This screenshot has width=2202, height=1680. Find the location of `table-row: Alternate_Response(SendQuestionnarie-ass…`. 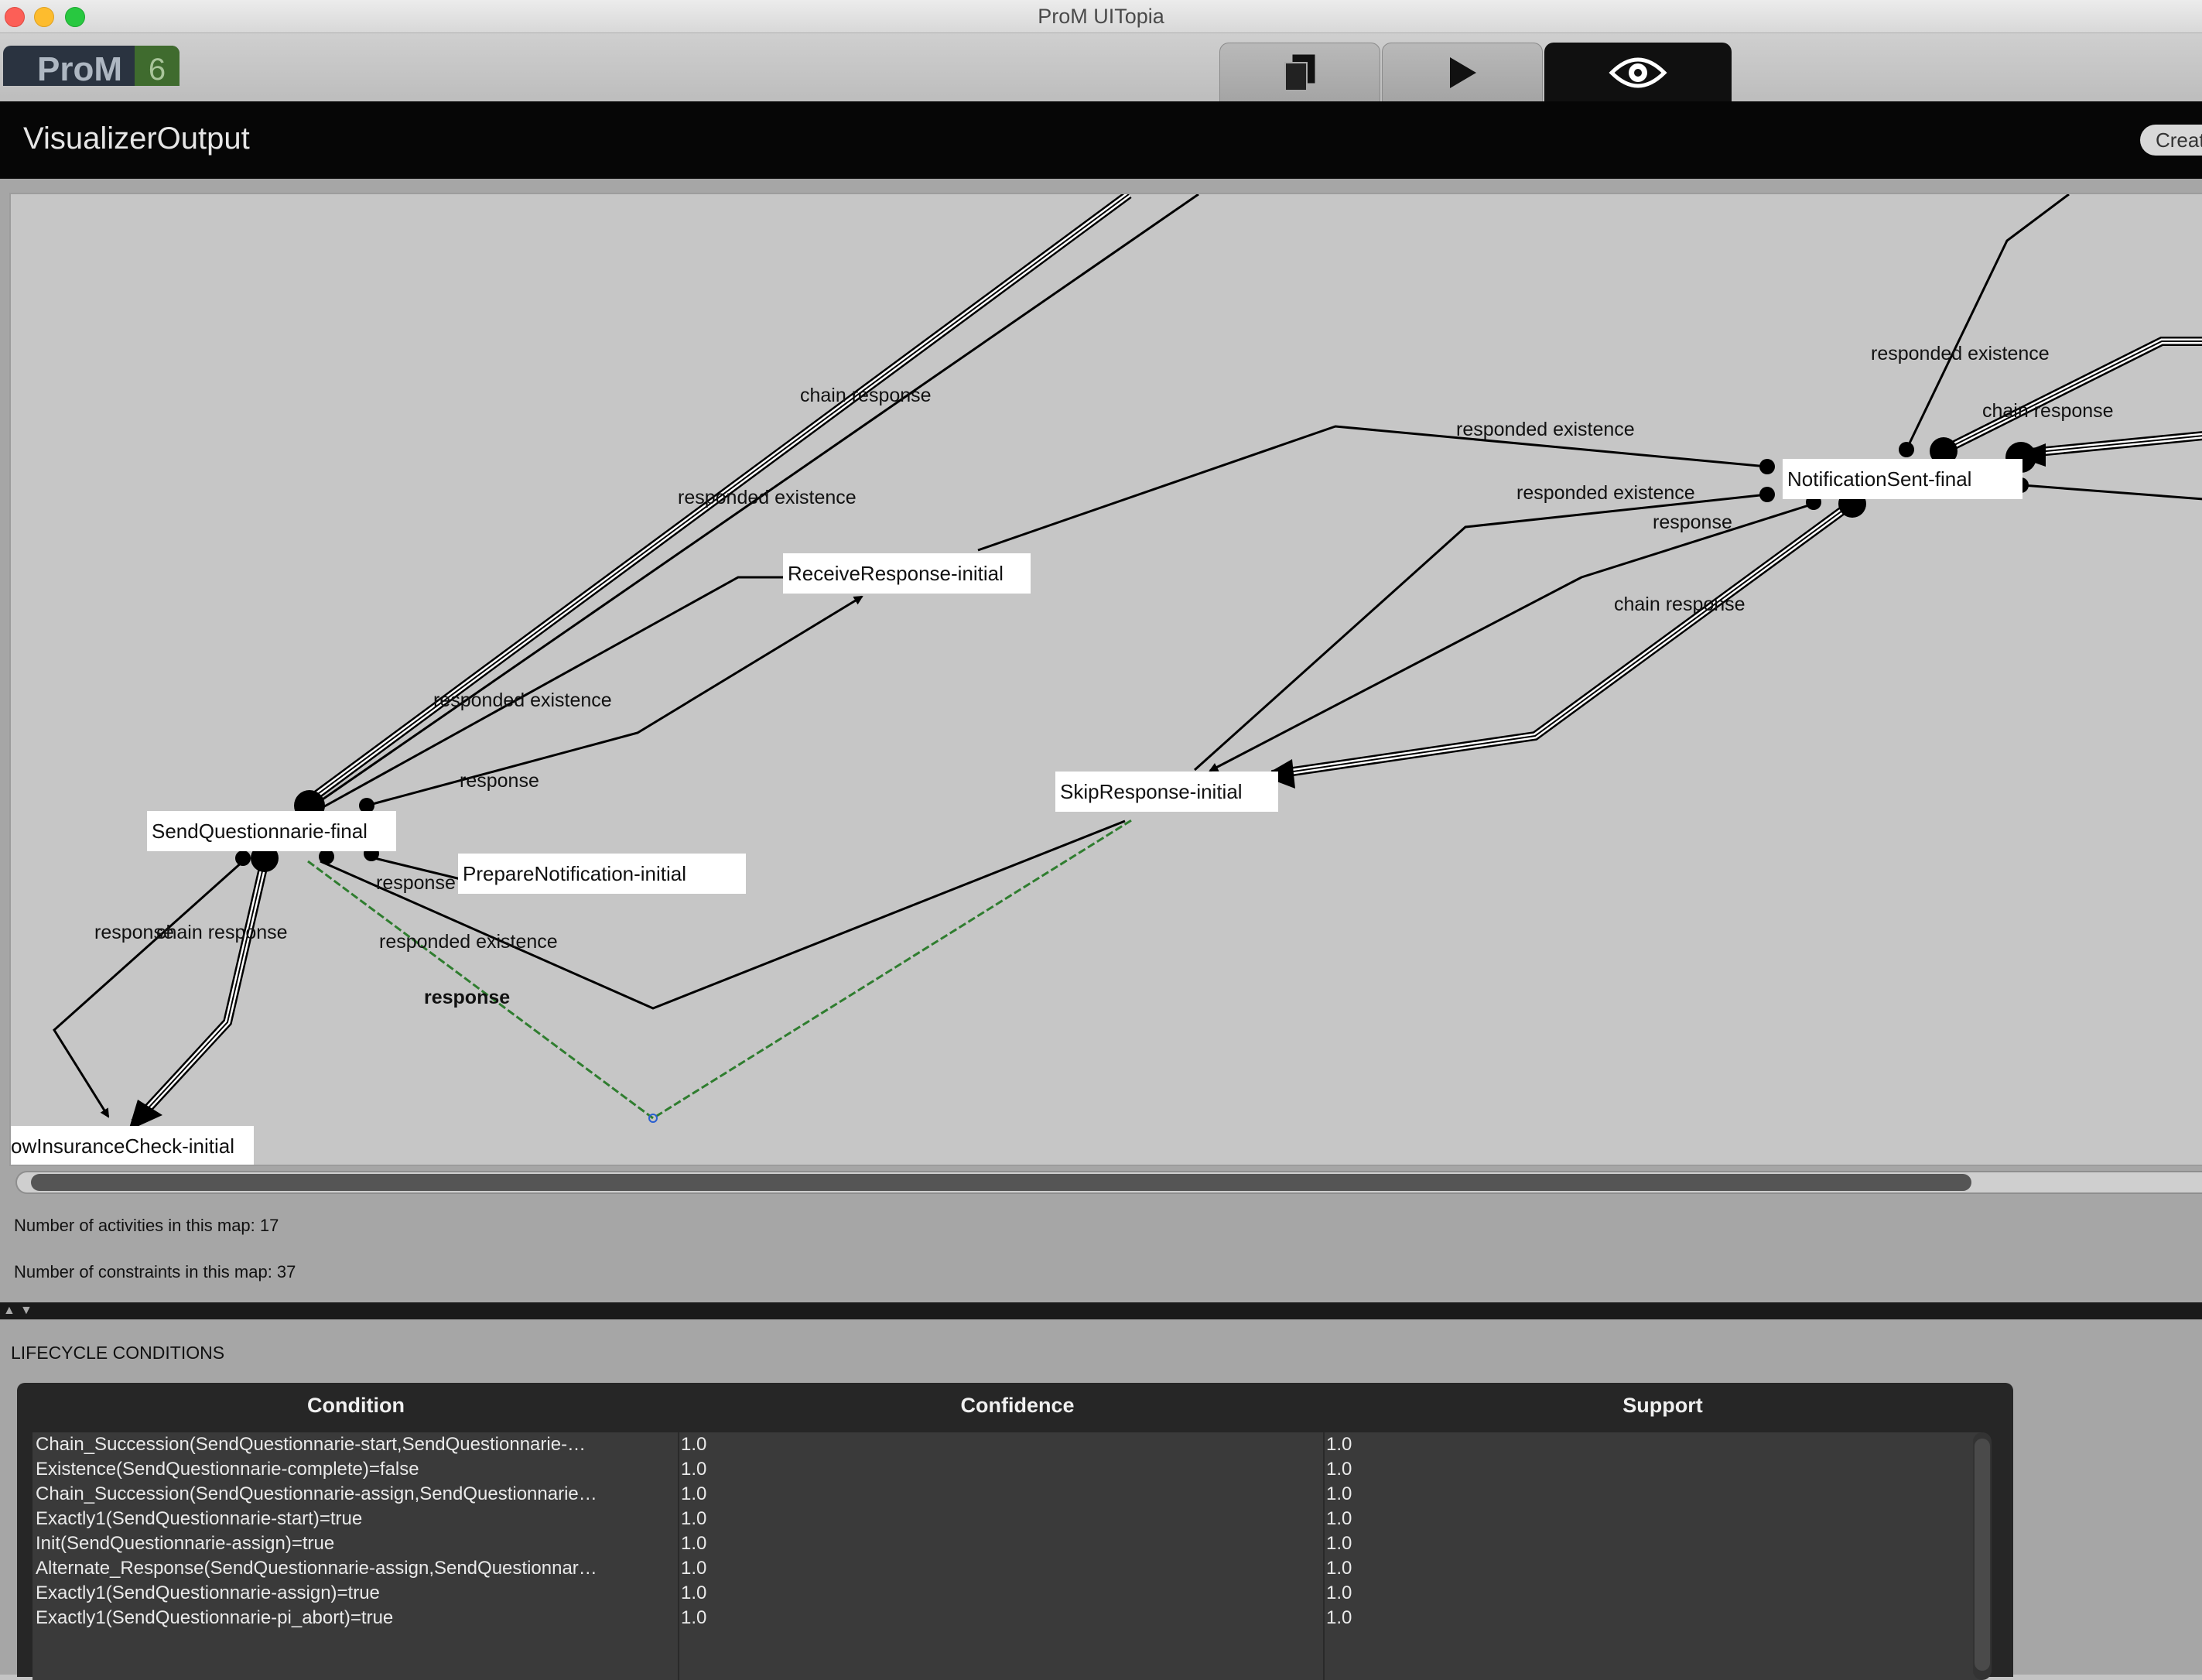

table-row: Alternate_Response(SendQuestionnarie-ass… is located at coordinates (1007, 1569).